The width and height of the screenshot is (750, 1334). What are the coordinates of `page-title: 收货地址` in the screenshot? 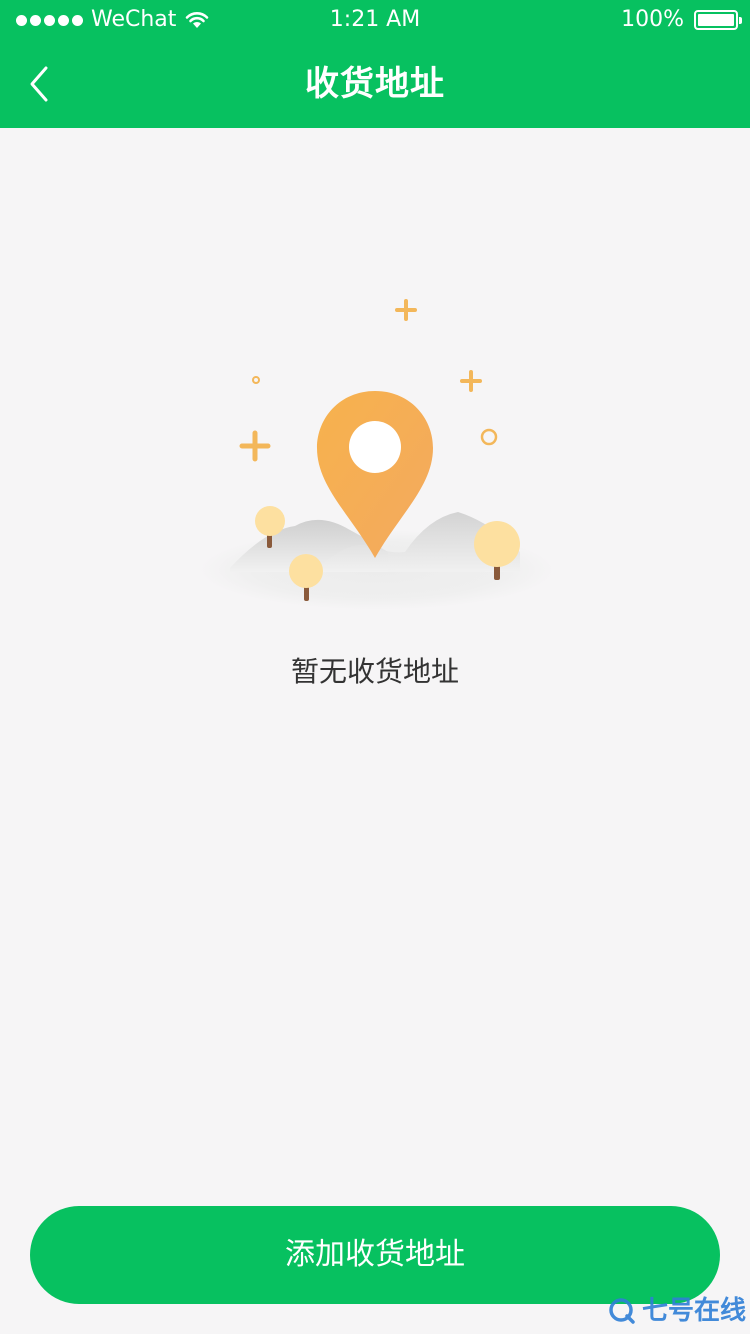 It's located at (375, 84).